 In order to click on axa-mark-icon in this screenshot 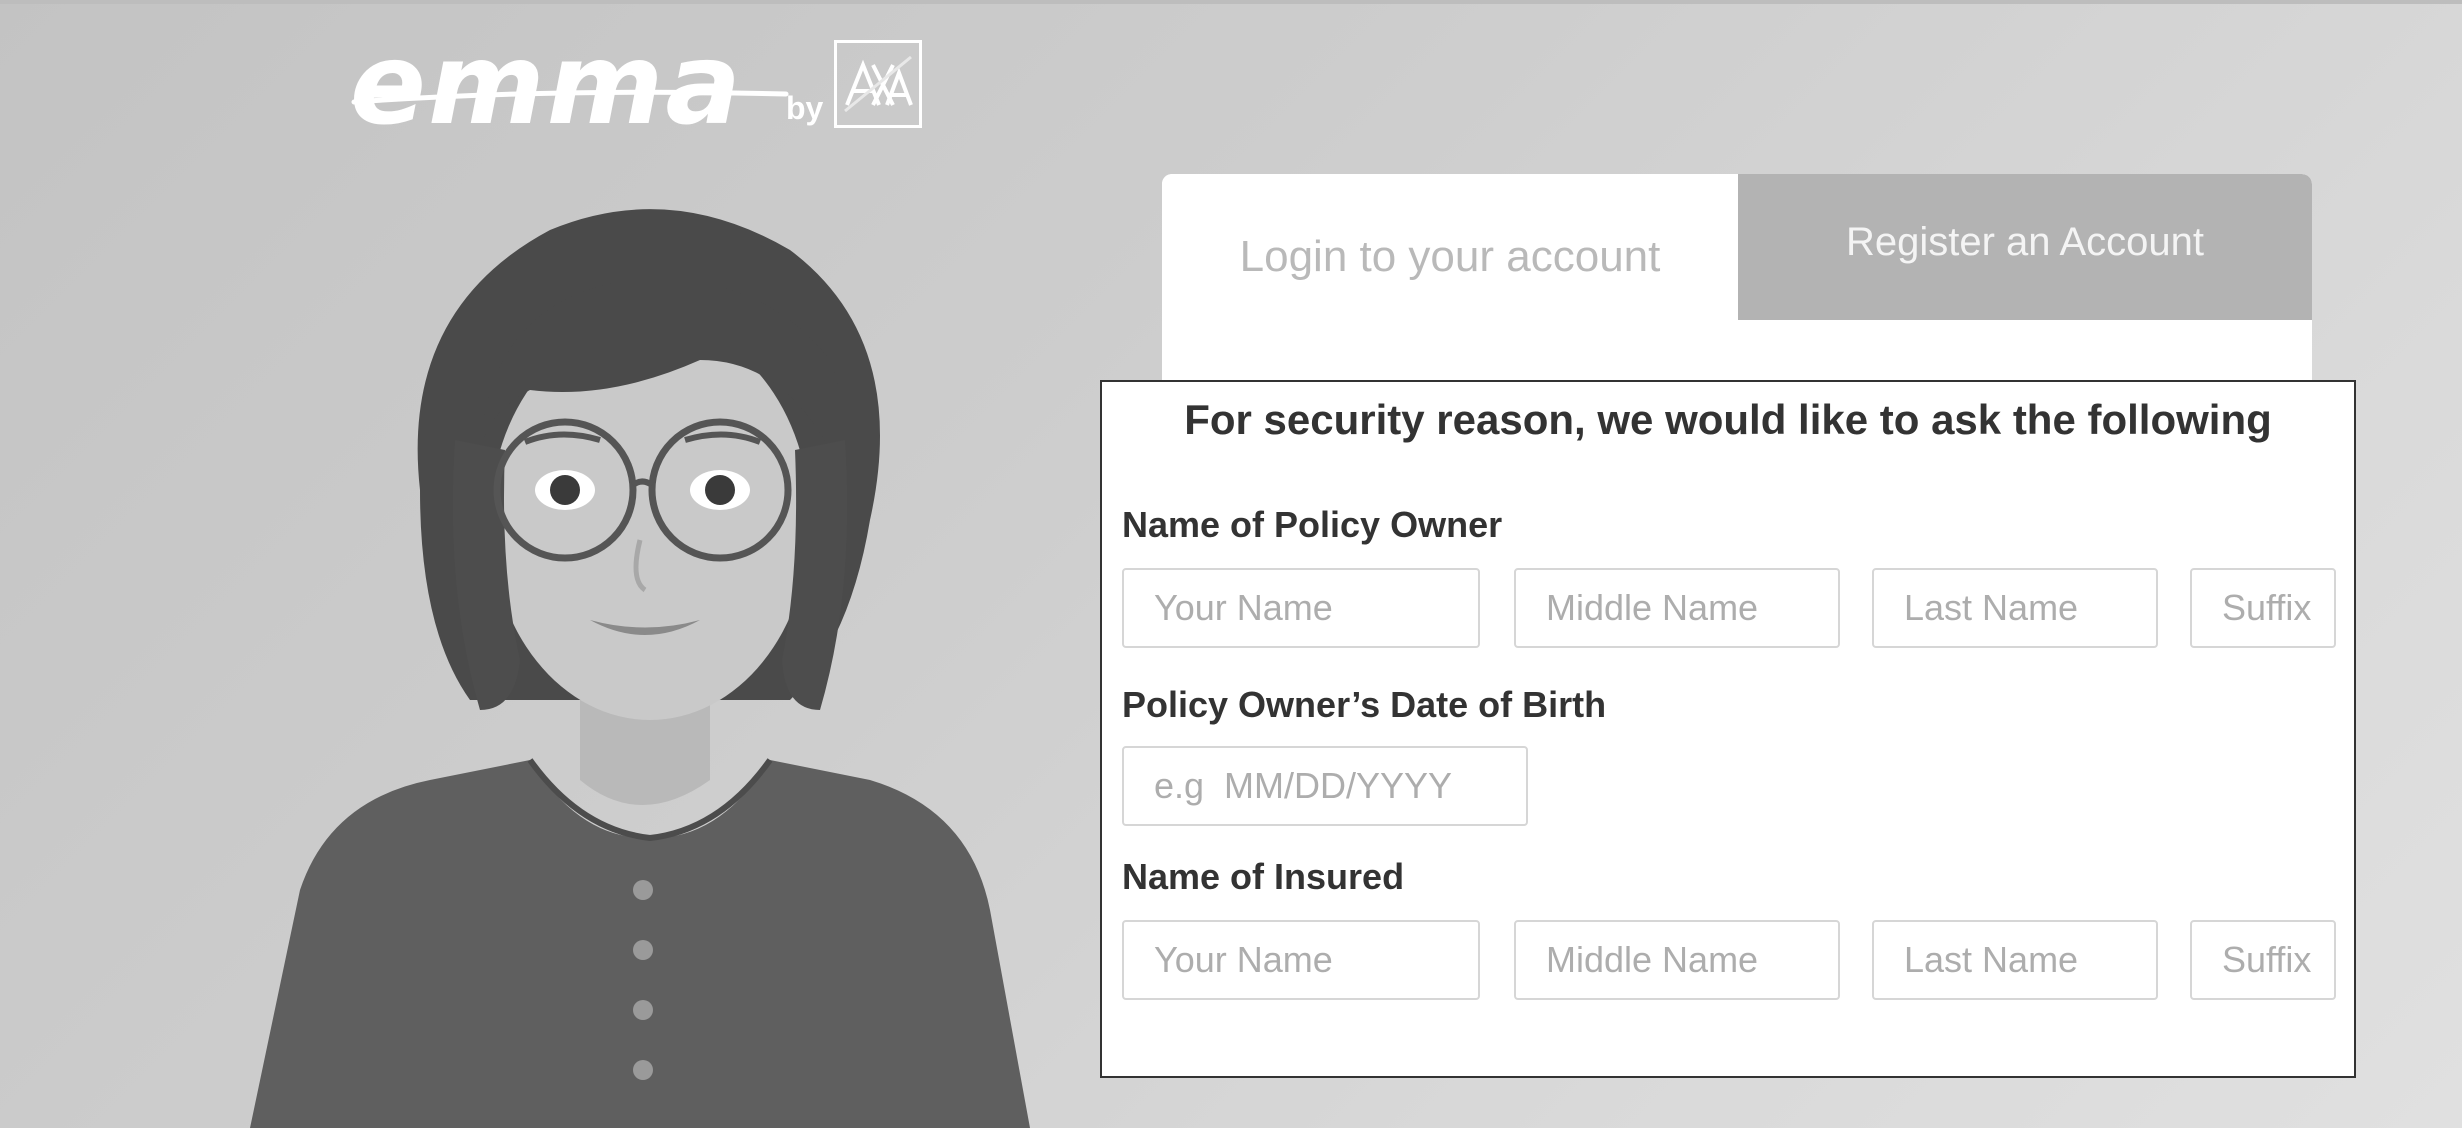, I will do `click(878, 84)`.